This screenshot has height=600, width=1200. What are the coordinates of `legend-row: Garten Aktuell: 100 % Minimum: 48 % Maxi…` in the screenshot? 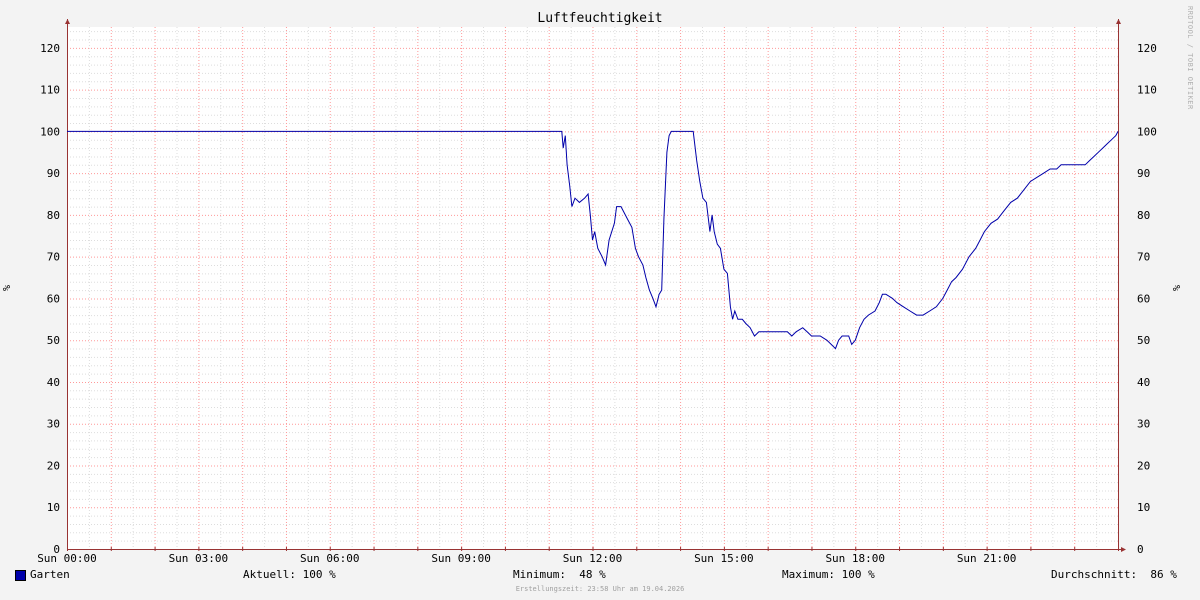 It's located at (600, 575).